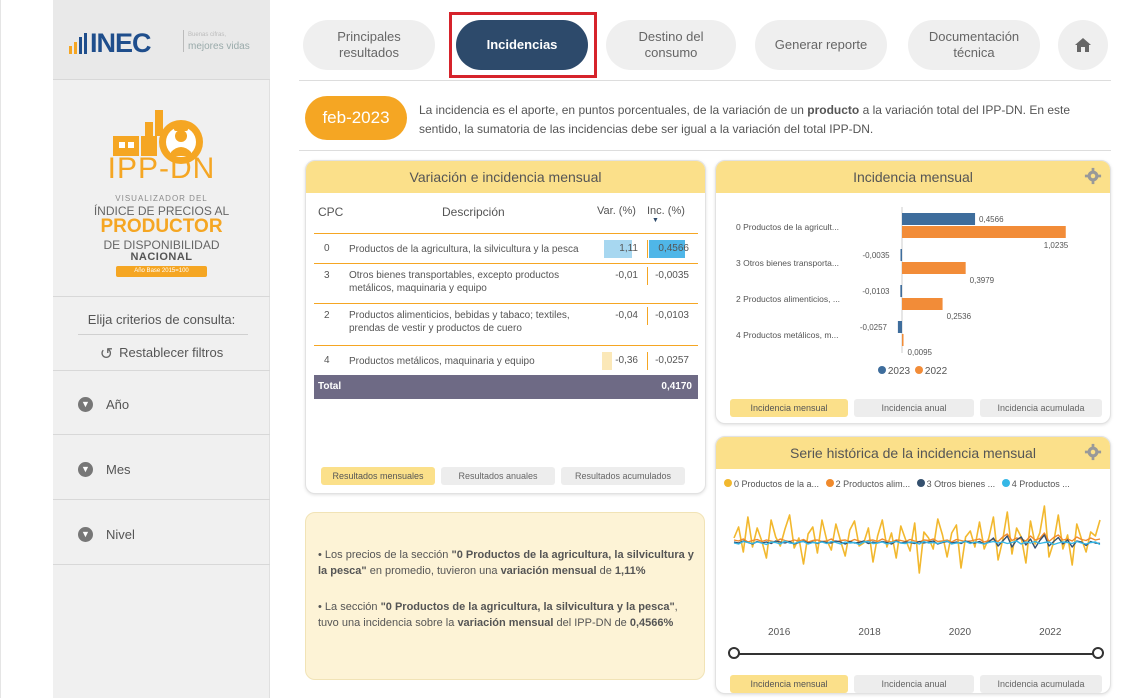 The height and width of the screenshot is (698, 1133). Describe the element at coordinates (881, 370) in the screenshot. I see `legend-dot-2023` at that location.